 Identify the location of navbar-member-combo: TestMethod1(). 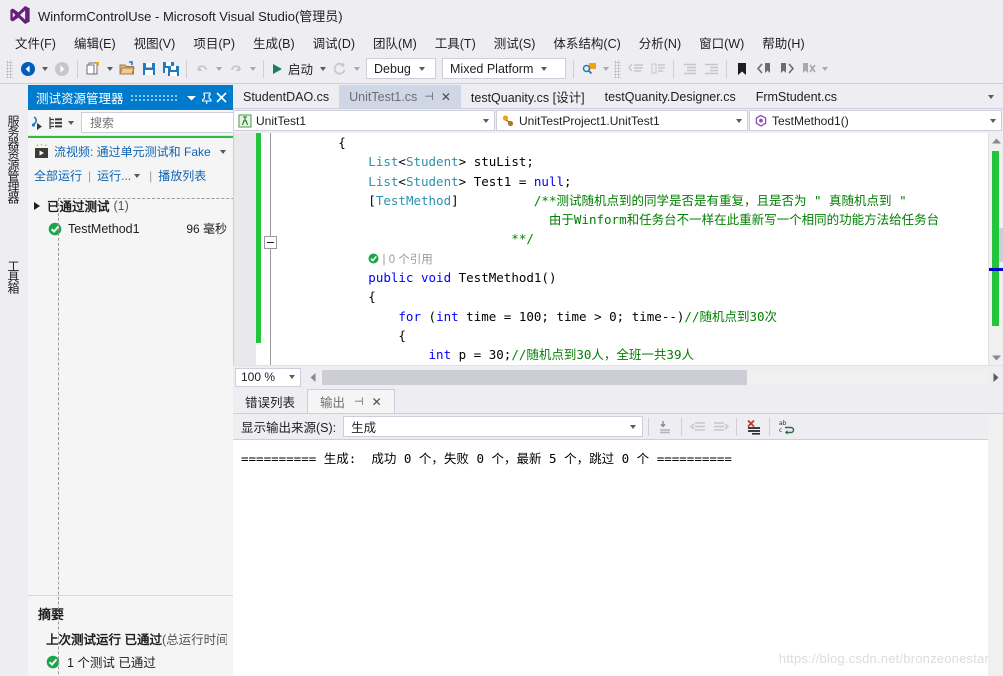
(875, 120).